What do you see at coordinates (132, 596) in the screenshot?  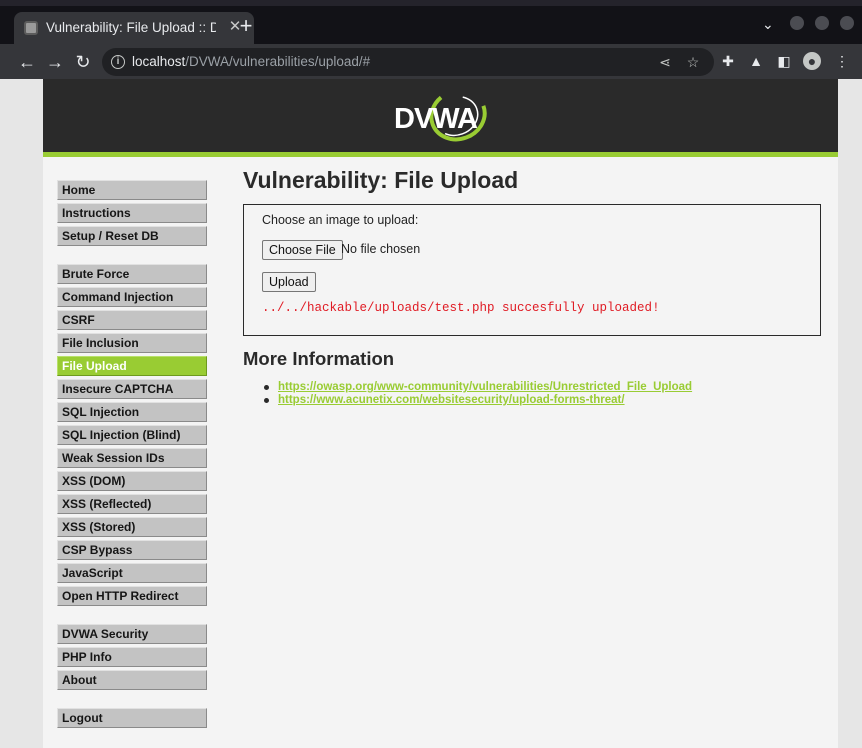 I see `menu-item-open-http-redirect: Open HTTP Redirect` at bounding box center [132, 596].